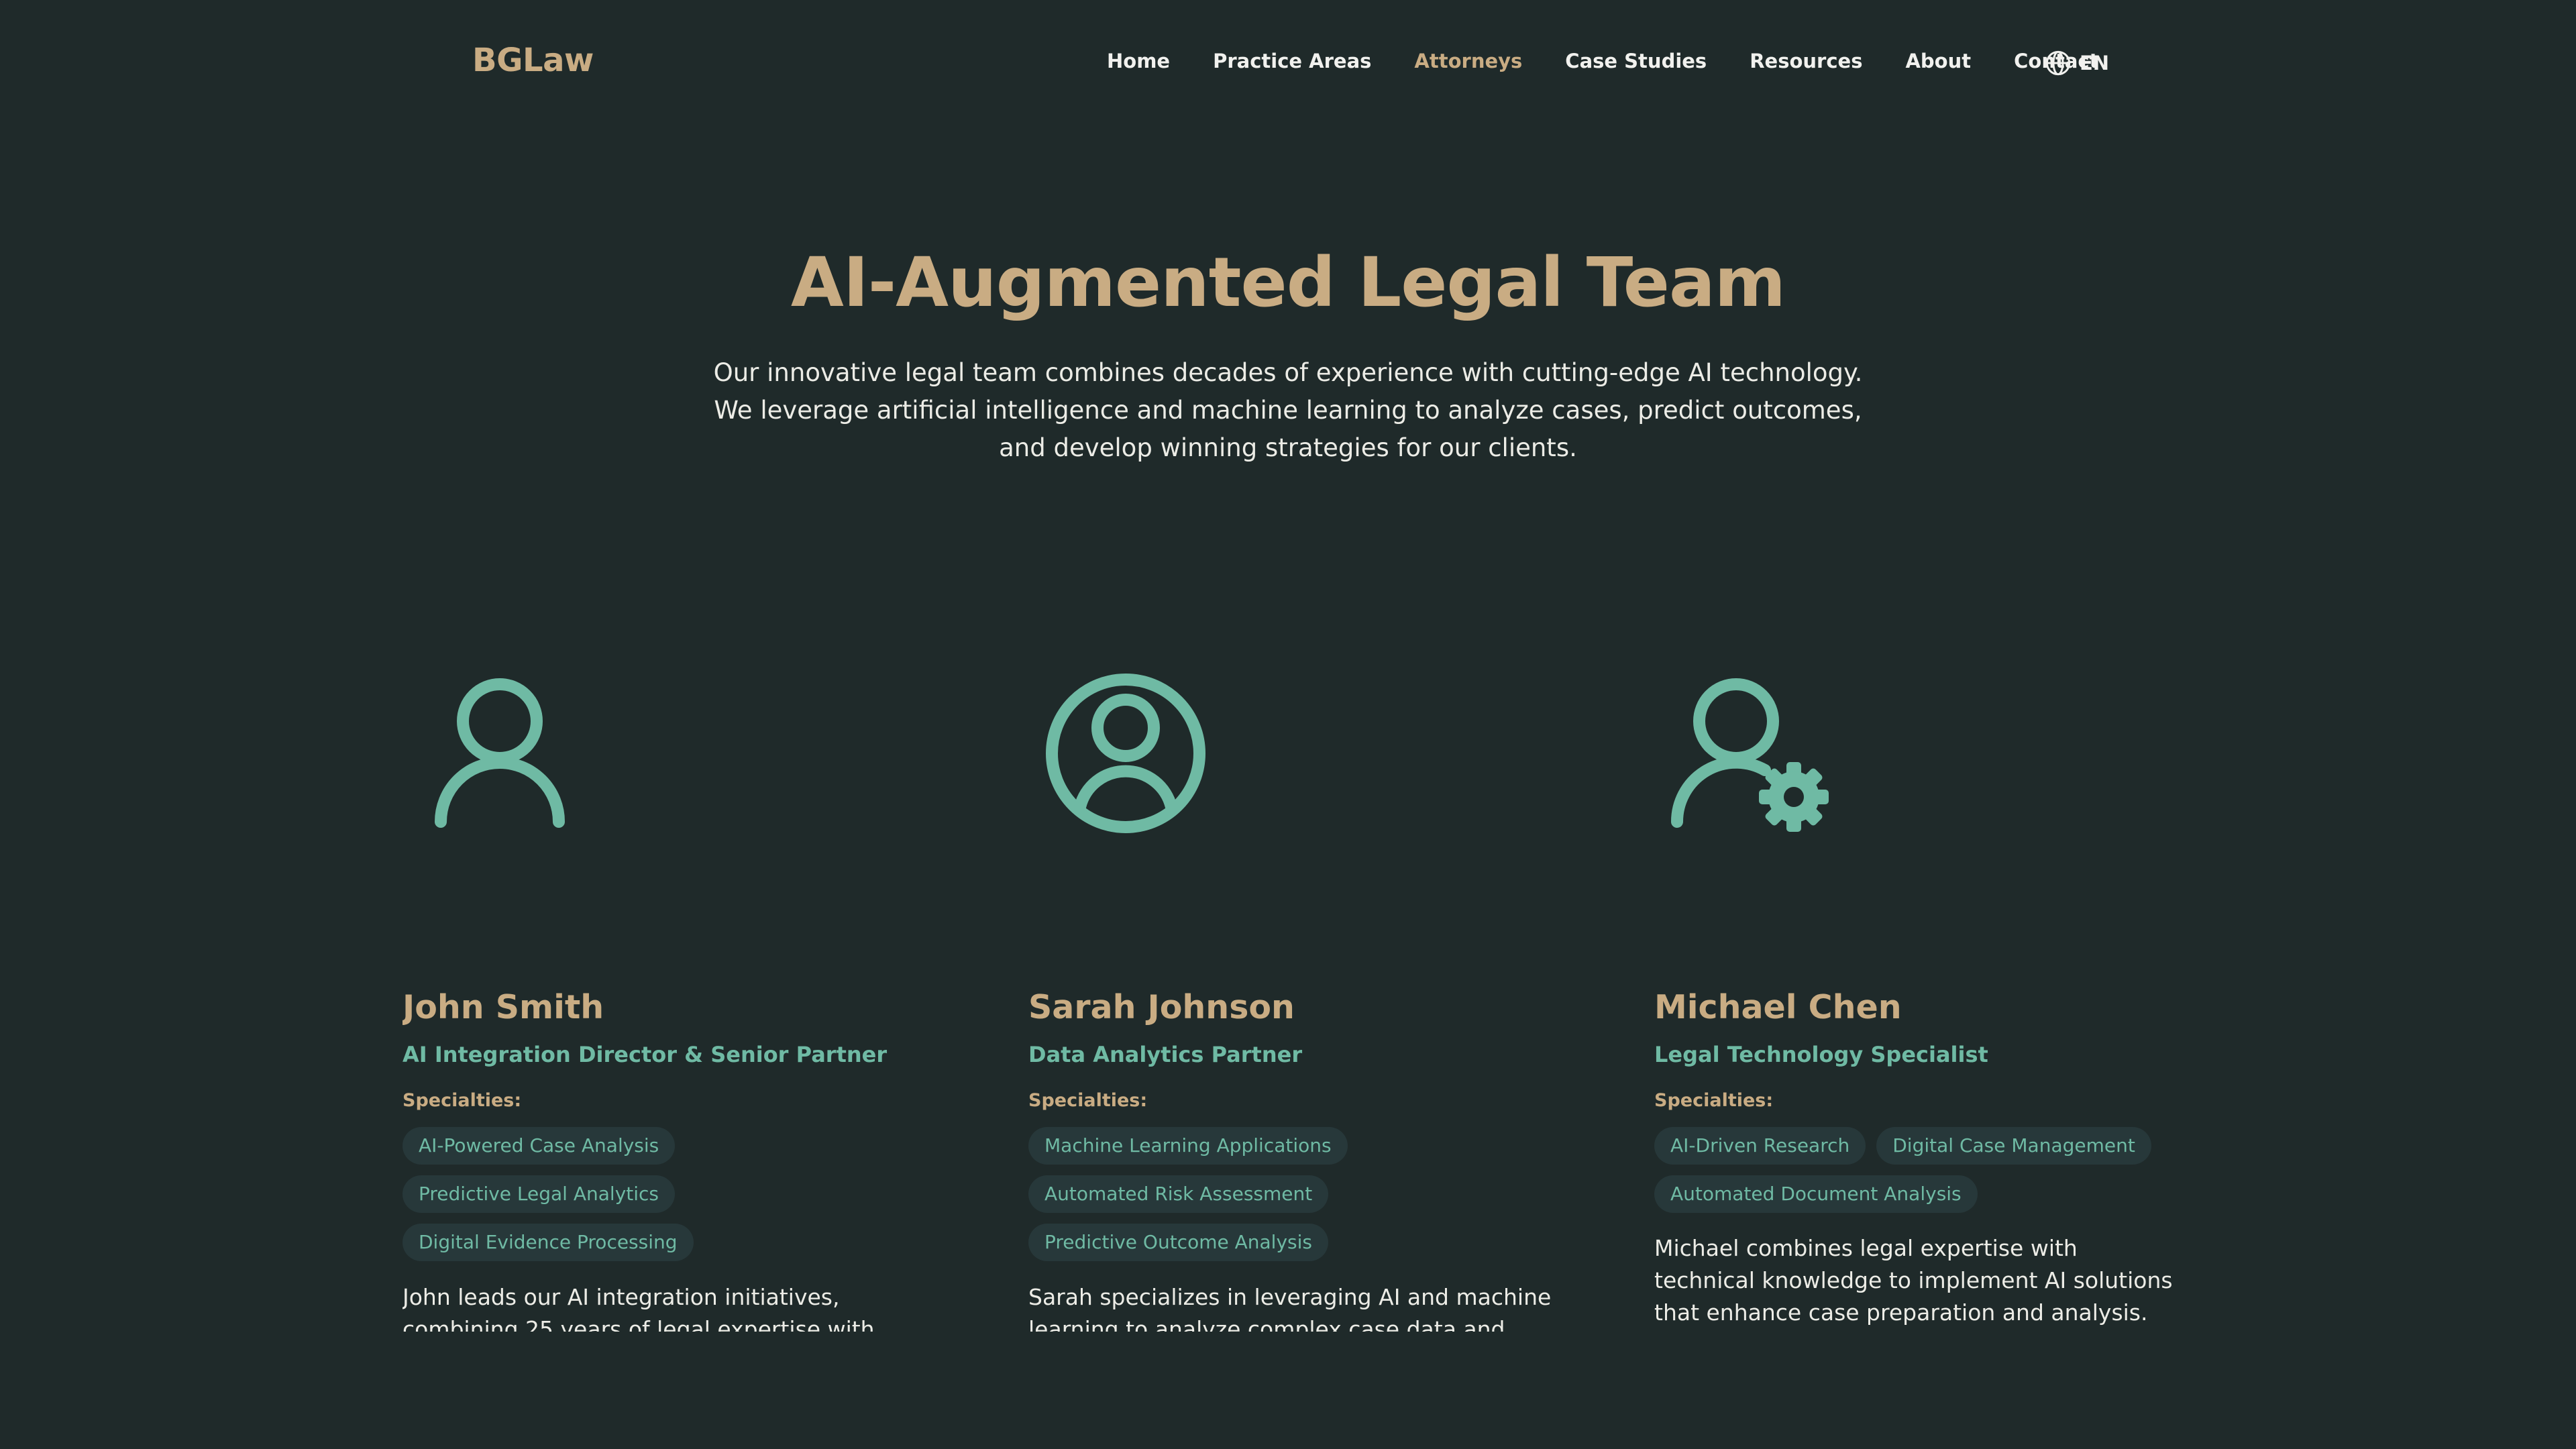 The width and height of the screenshot is (2576, 1449). What do you see at coordinates (2095, 63) in the screenshot?
I see `language-label: EN` at bounding box center [2095, 63].